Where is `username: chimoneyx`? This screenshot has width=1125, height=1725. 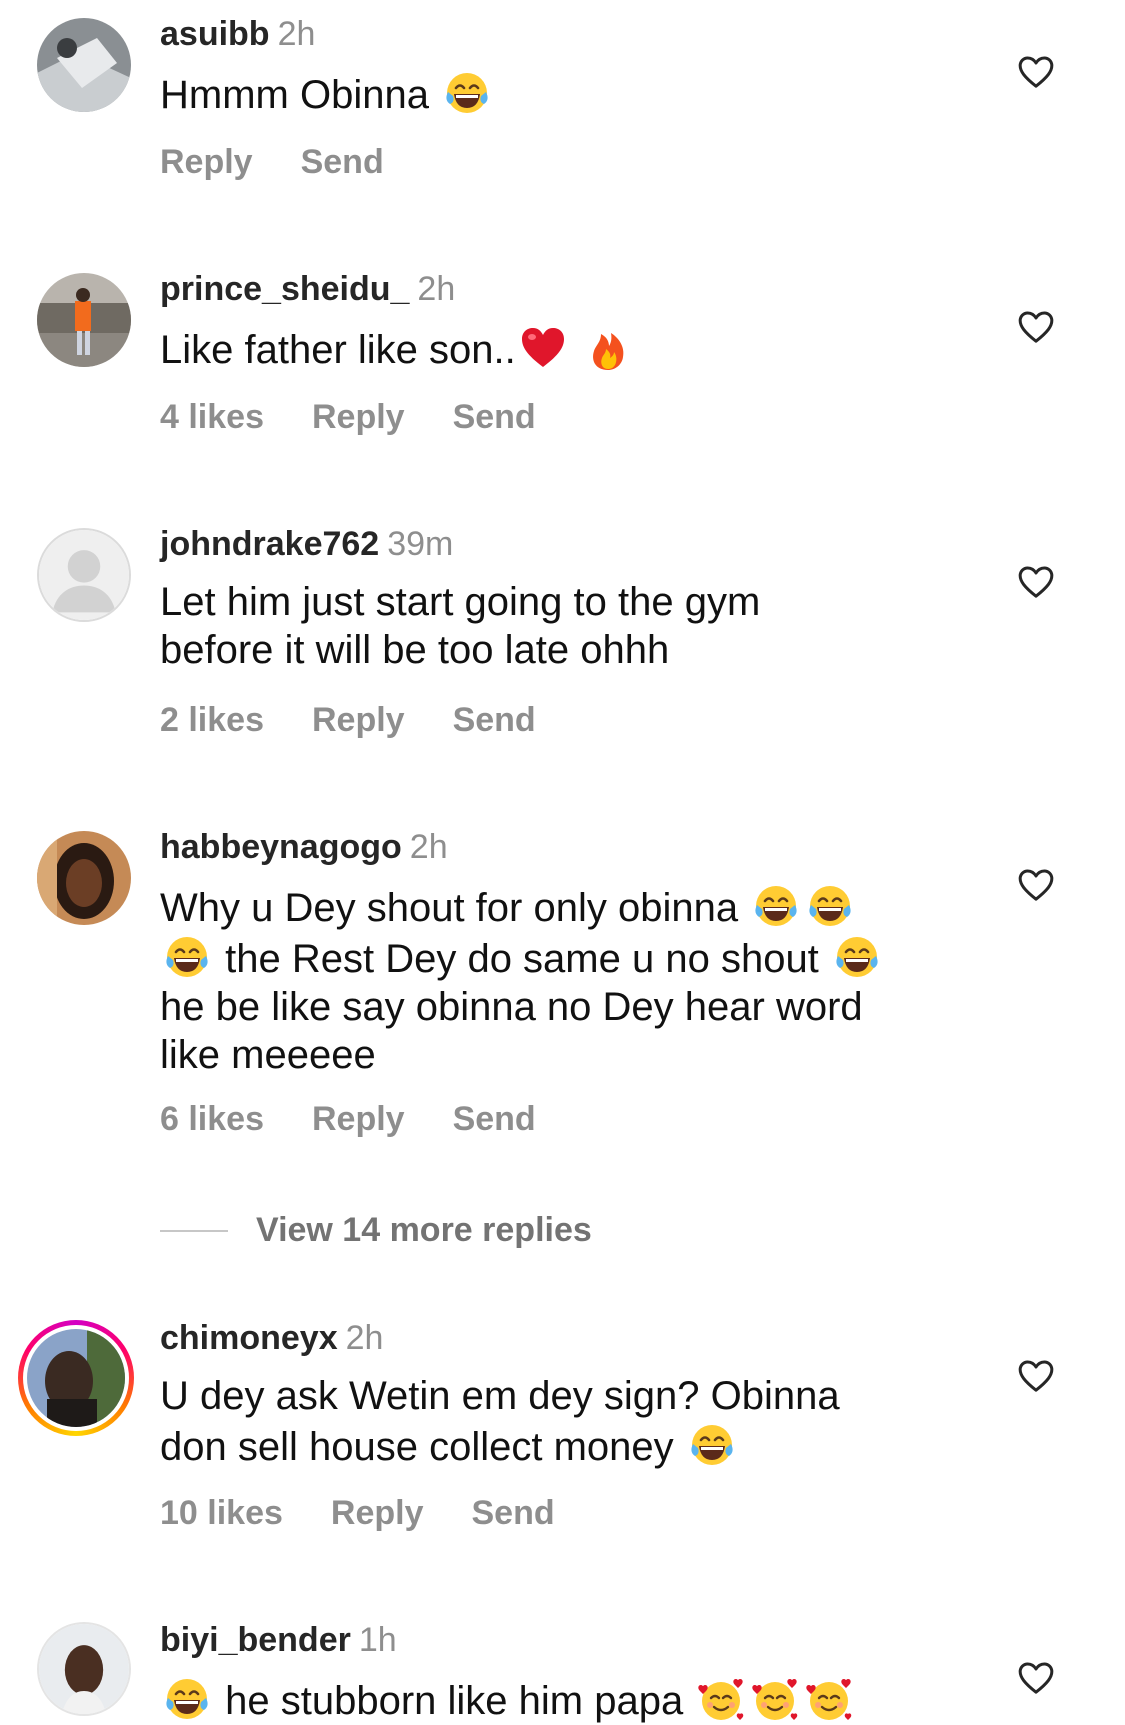 username: chimoneyx is located at coordinates (249, 1338).